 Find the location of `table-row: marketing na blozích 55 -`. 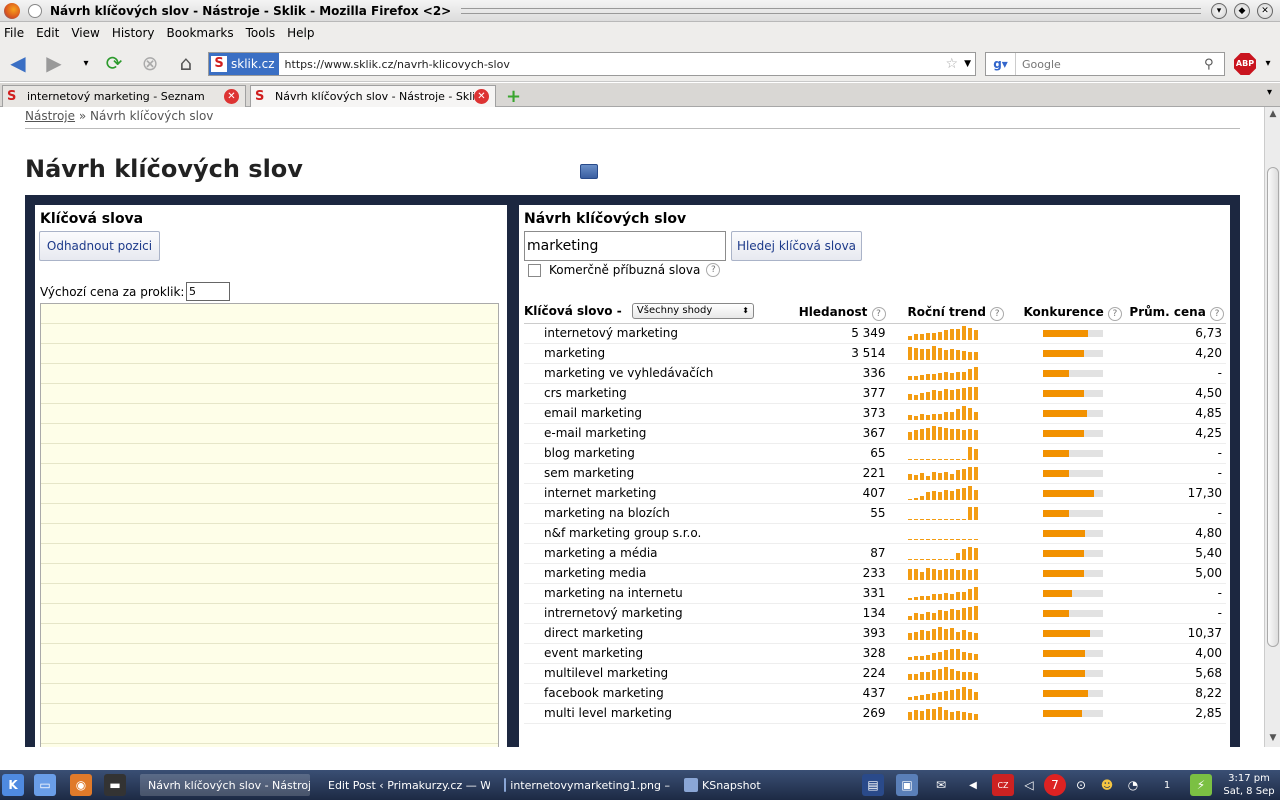

table-row: marketing na blozích 55 - is located at coordinates (875, 513).